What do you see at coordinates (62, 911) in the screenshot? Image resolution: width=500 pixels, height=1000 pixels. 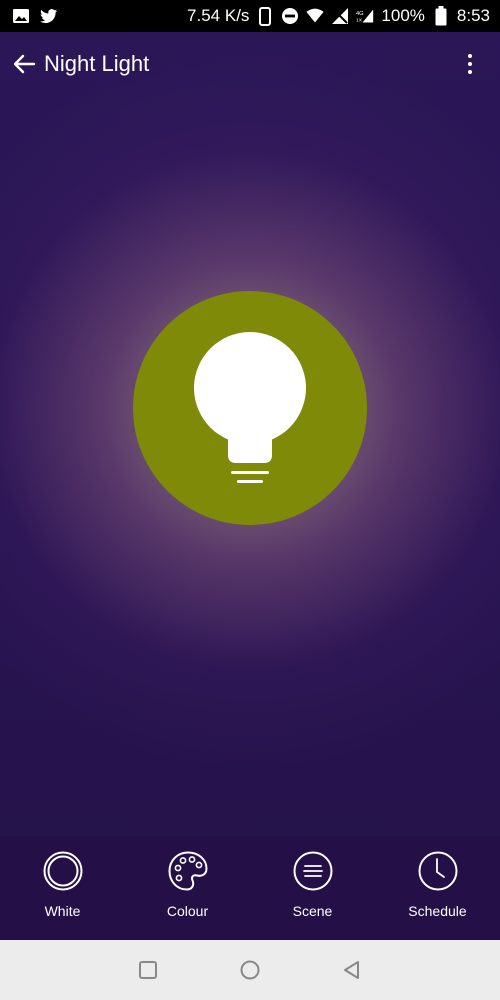 I see `tab-white-label: White` at bounding box center [62, 911].